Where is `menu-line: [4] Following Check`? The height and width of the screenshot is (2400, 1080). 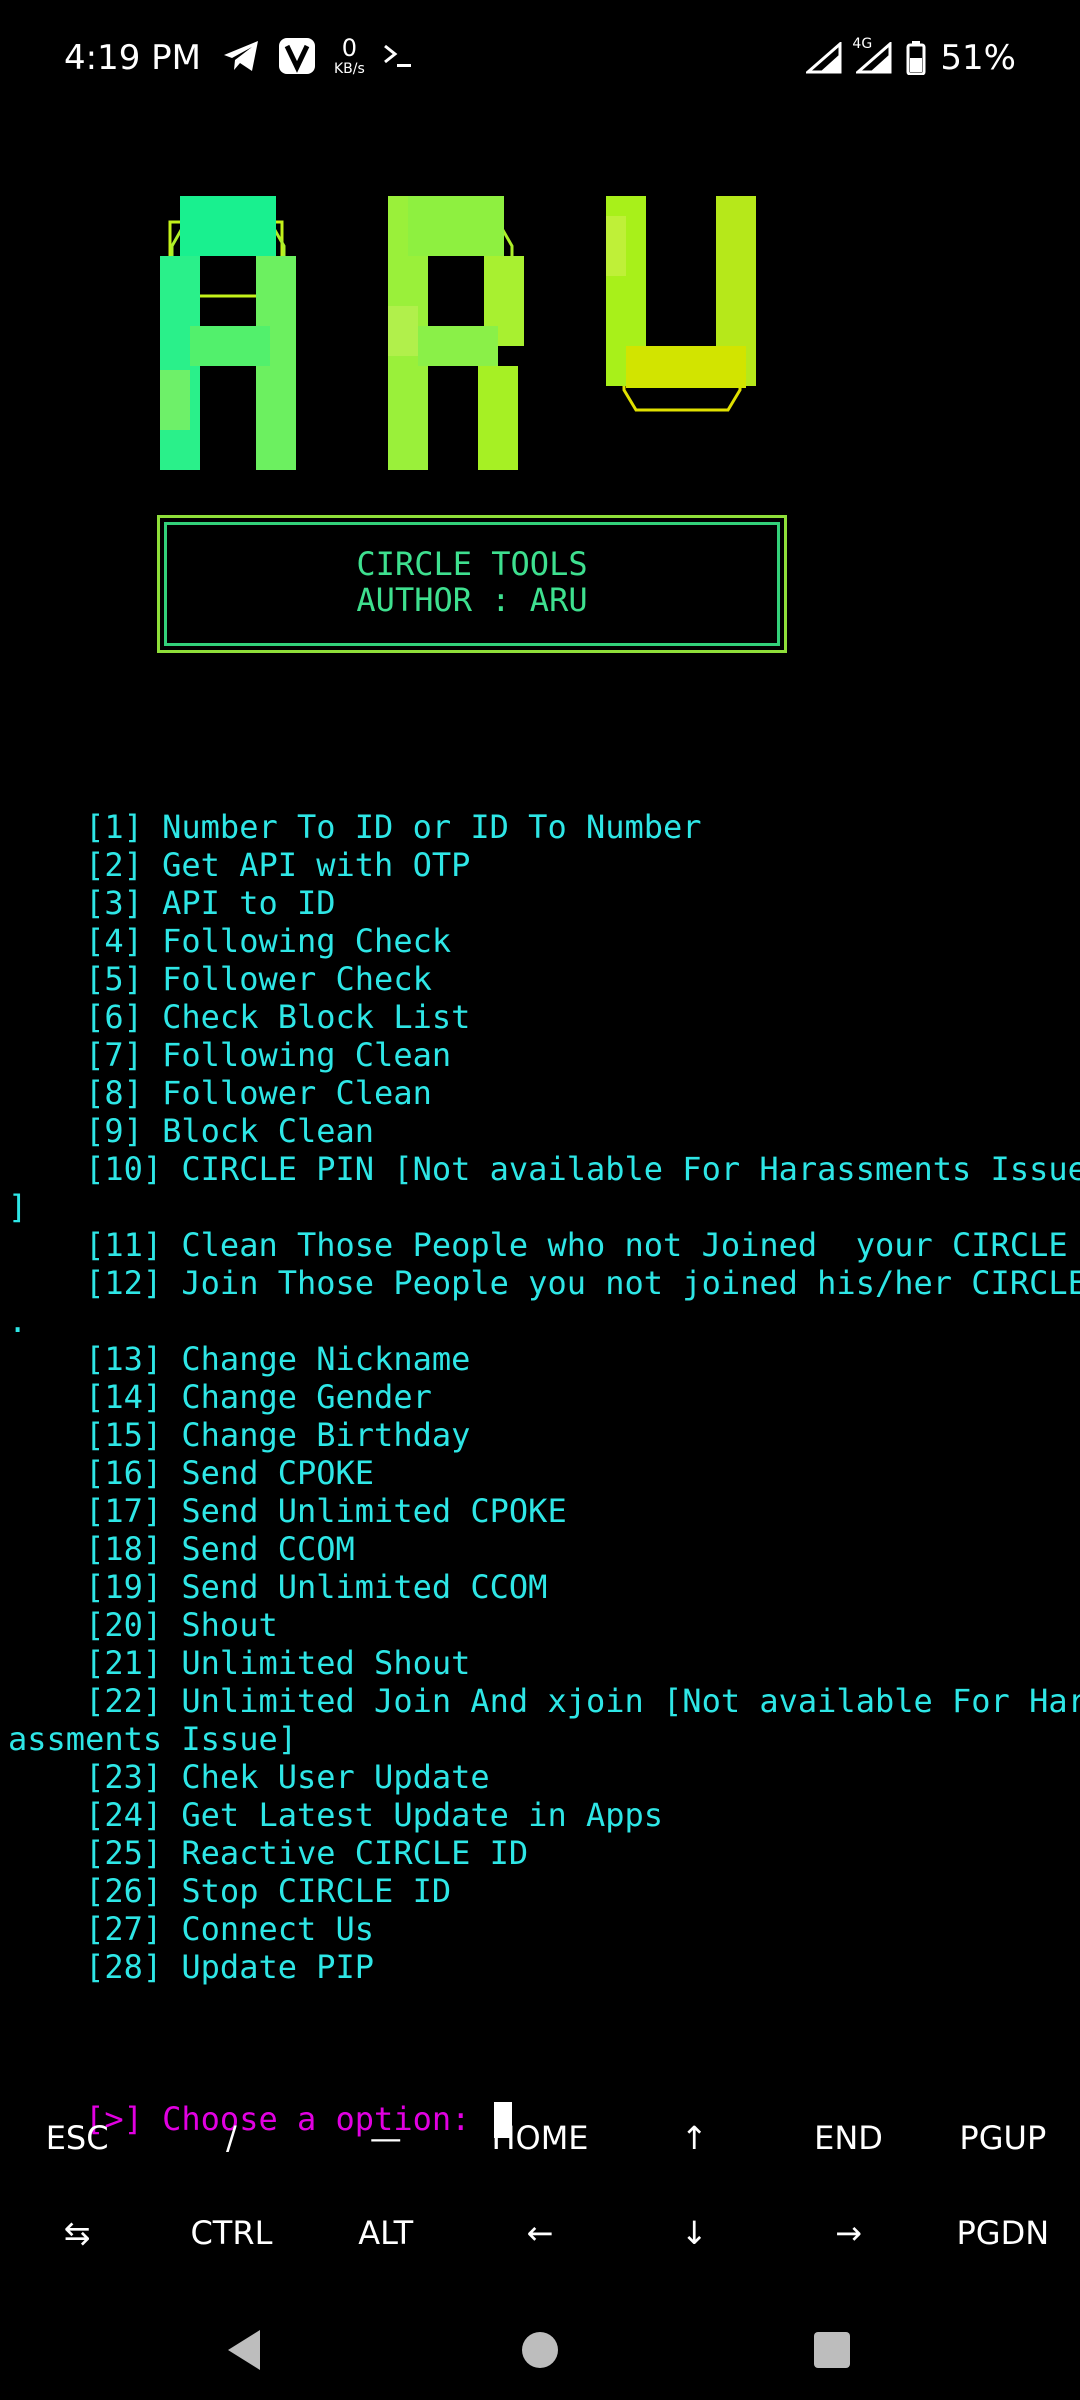
menu-line: [4] Following Check is located at coordinates (230, 941).